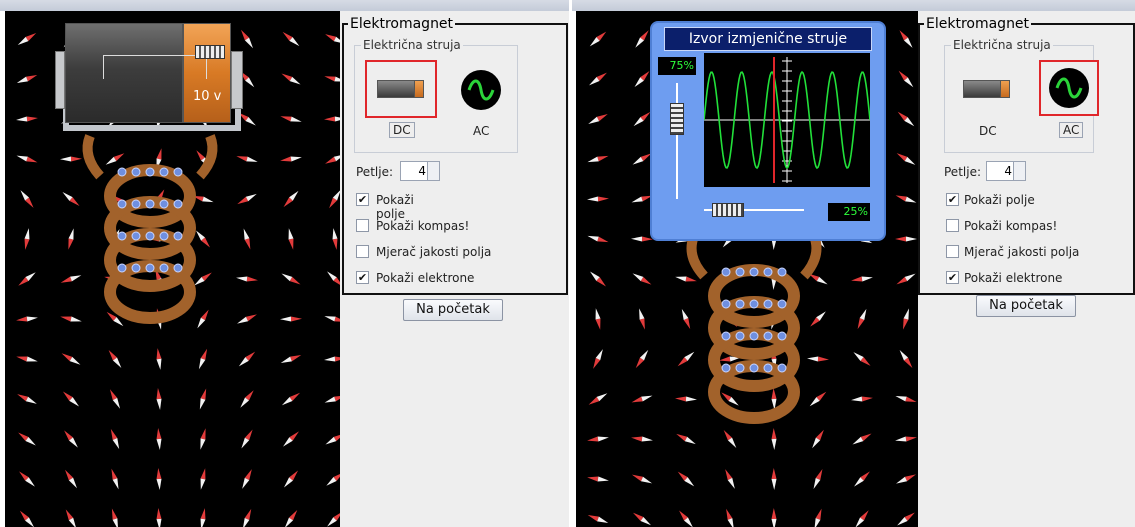  I want to click on dc-option, so click(401, 89).